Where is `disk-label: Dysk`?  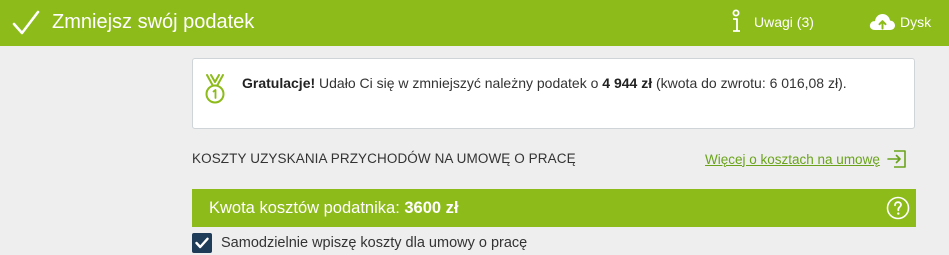
disk-label: Dysk is located at coordinates (916, 22).